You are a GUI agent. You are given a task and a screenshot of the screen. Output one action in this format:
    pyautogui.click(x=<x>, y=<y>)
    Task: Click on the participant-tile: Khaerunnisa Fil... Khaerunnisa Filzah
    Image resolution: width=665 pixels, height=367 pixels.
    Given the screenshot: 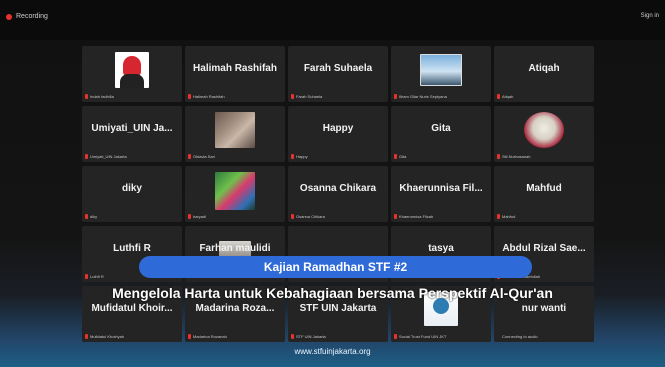 What is the action you would take?
    pyautogui.click(x=441, y=194)
    